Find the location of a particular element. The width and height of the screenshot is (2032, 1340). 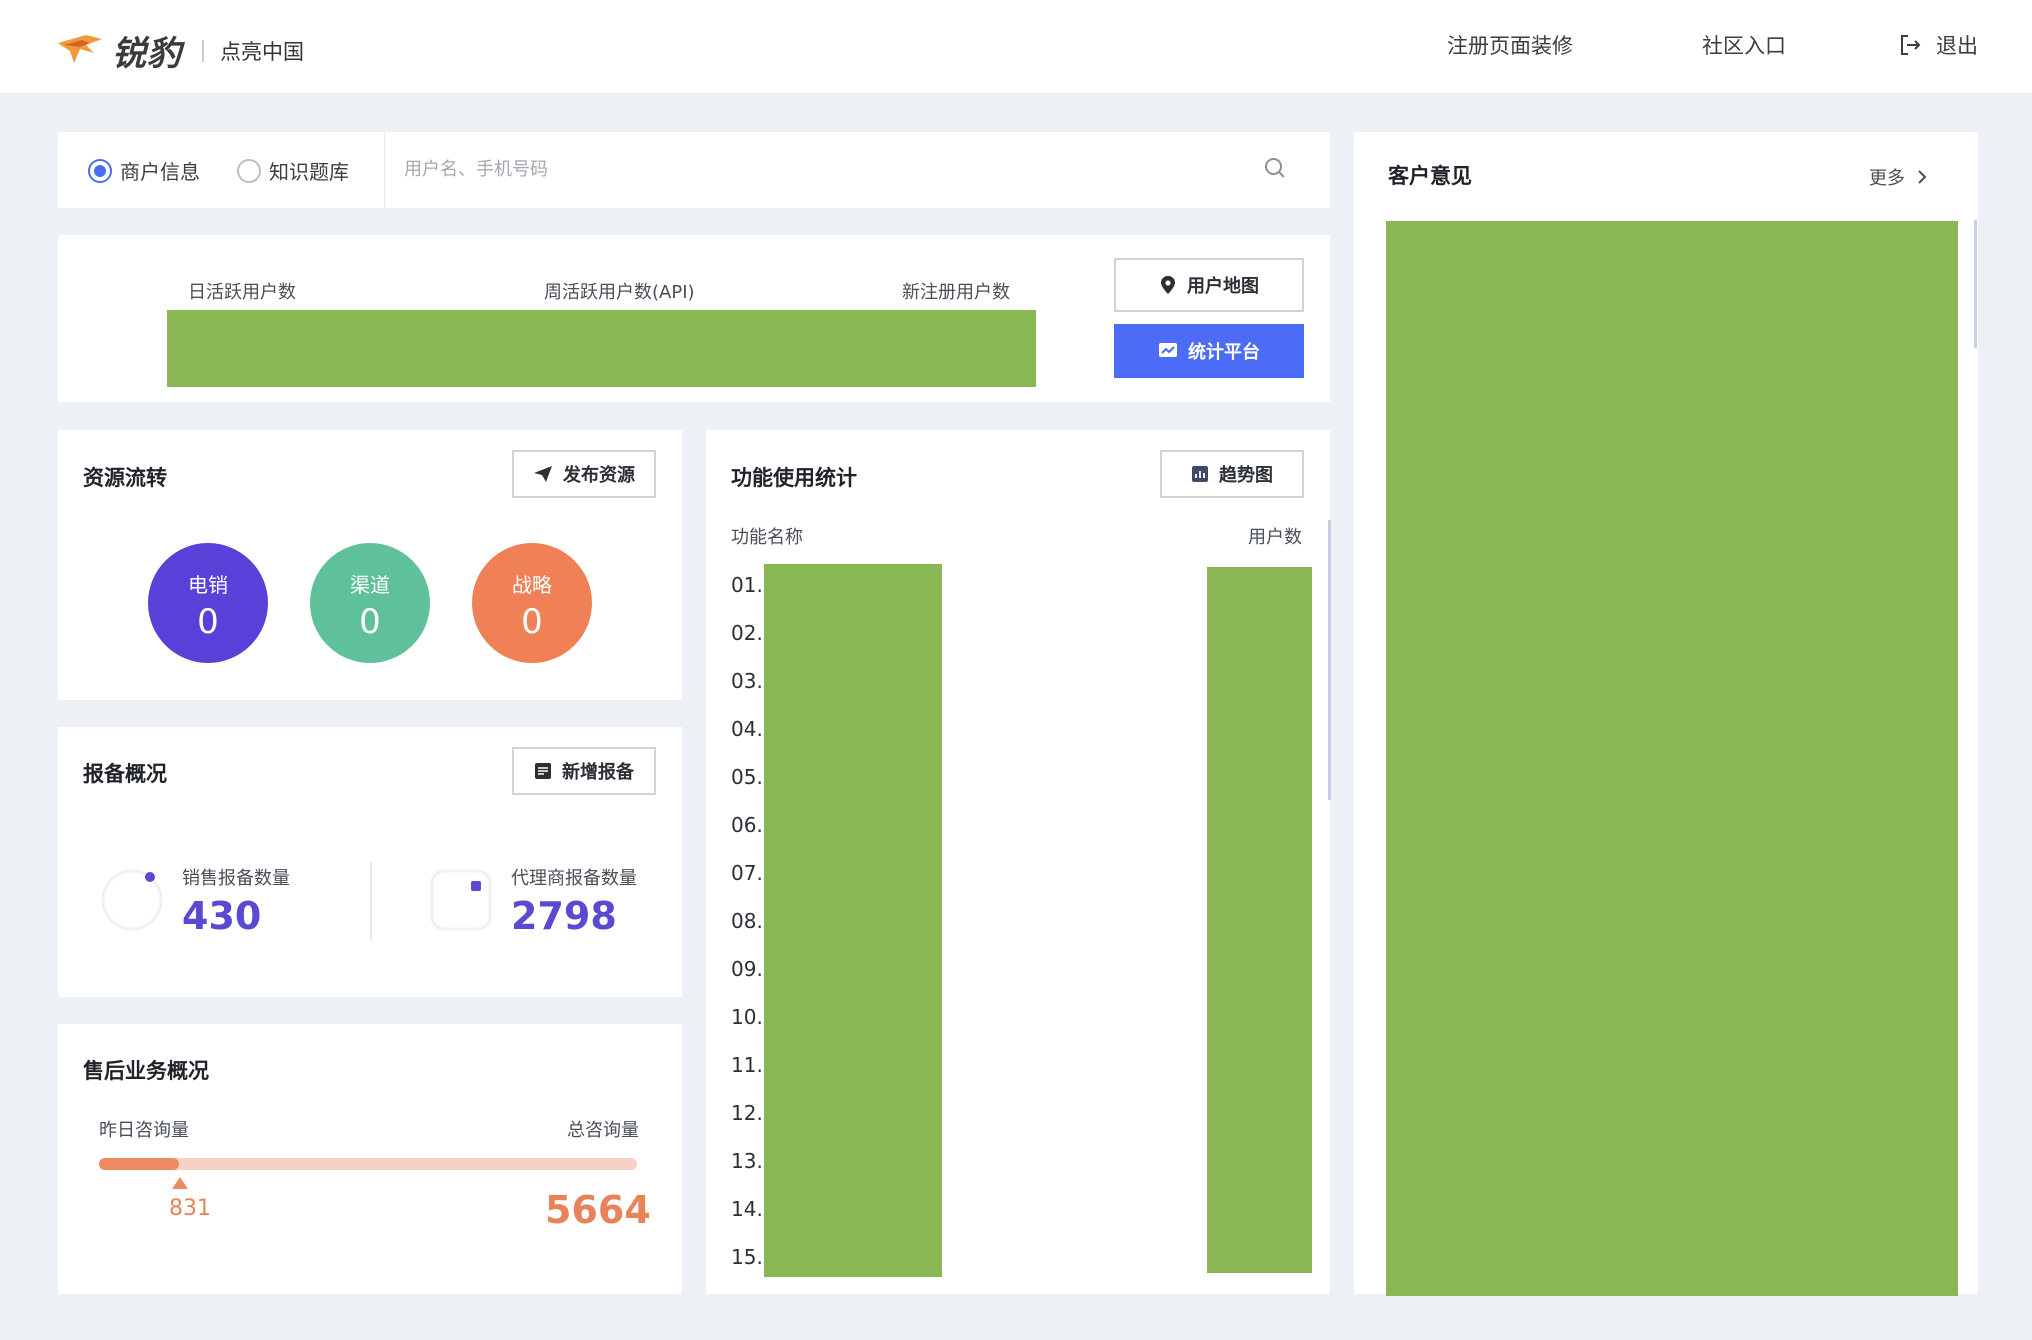

trend-chart-button: 趋势图 is located at coordinates (1232, 474).